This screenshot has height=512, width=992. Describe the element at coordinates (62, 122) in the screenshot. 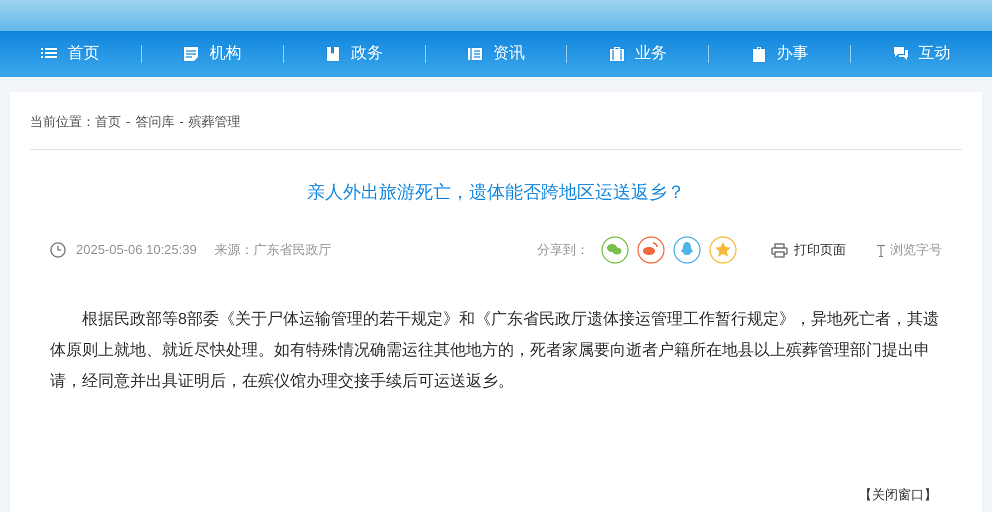

I see `breadcrumb-label: 当前位置：` at that location.